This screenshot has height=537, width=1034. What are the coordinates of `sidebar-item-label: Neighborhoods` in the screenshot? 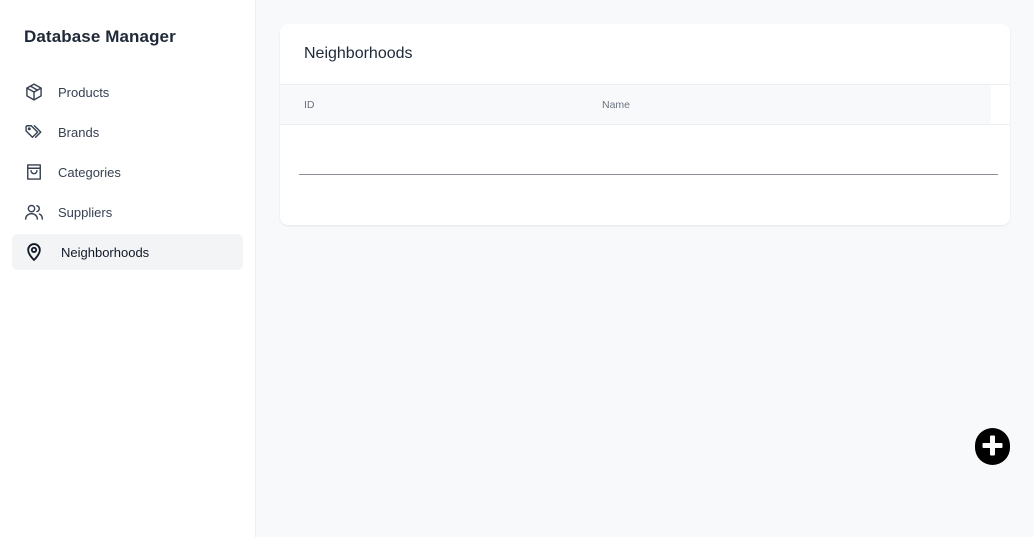 It's located at (105, 252).